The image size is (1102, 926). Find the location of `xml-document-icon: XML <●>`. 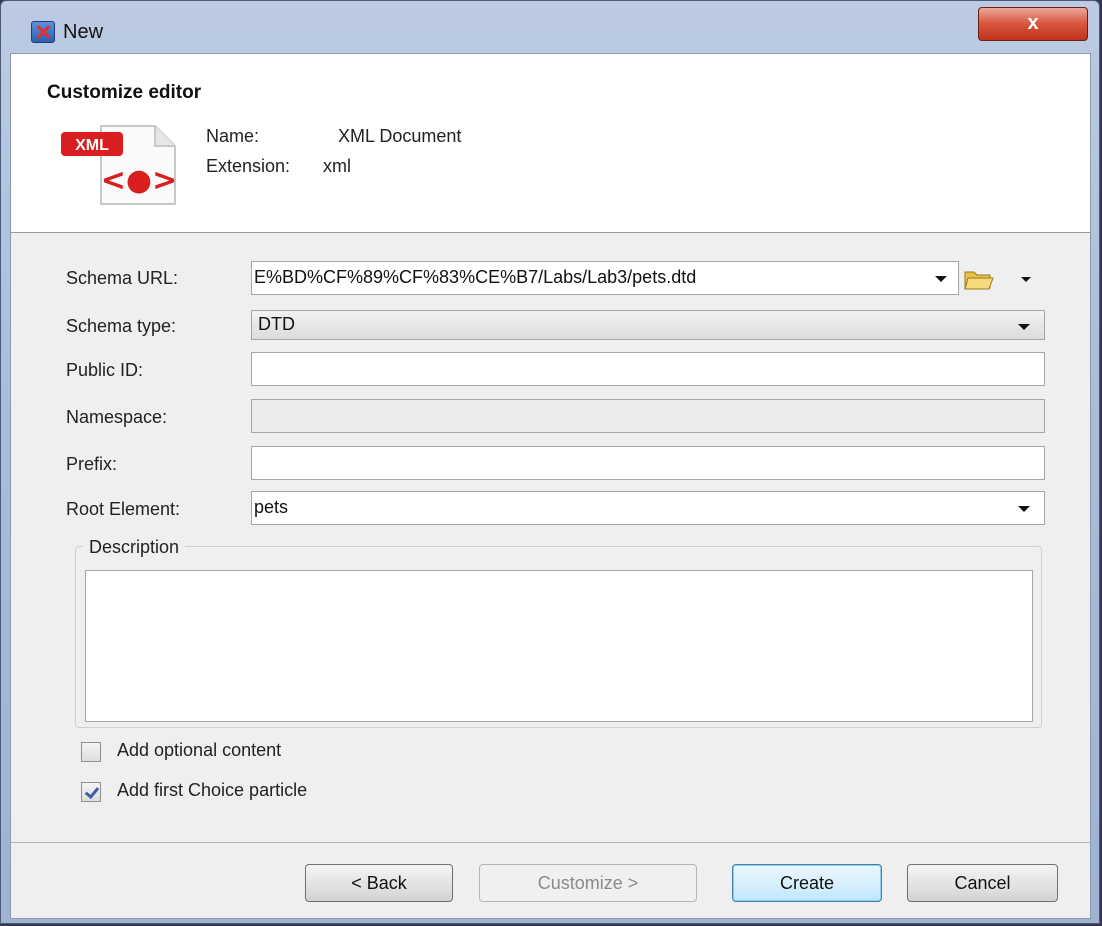

xml-document-icon: XML <●> is located at coordinates (119, 165).